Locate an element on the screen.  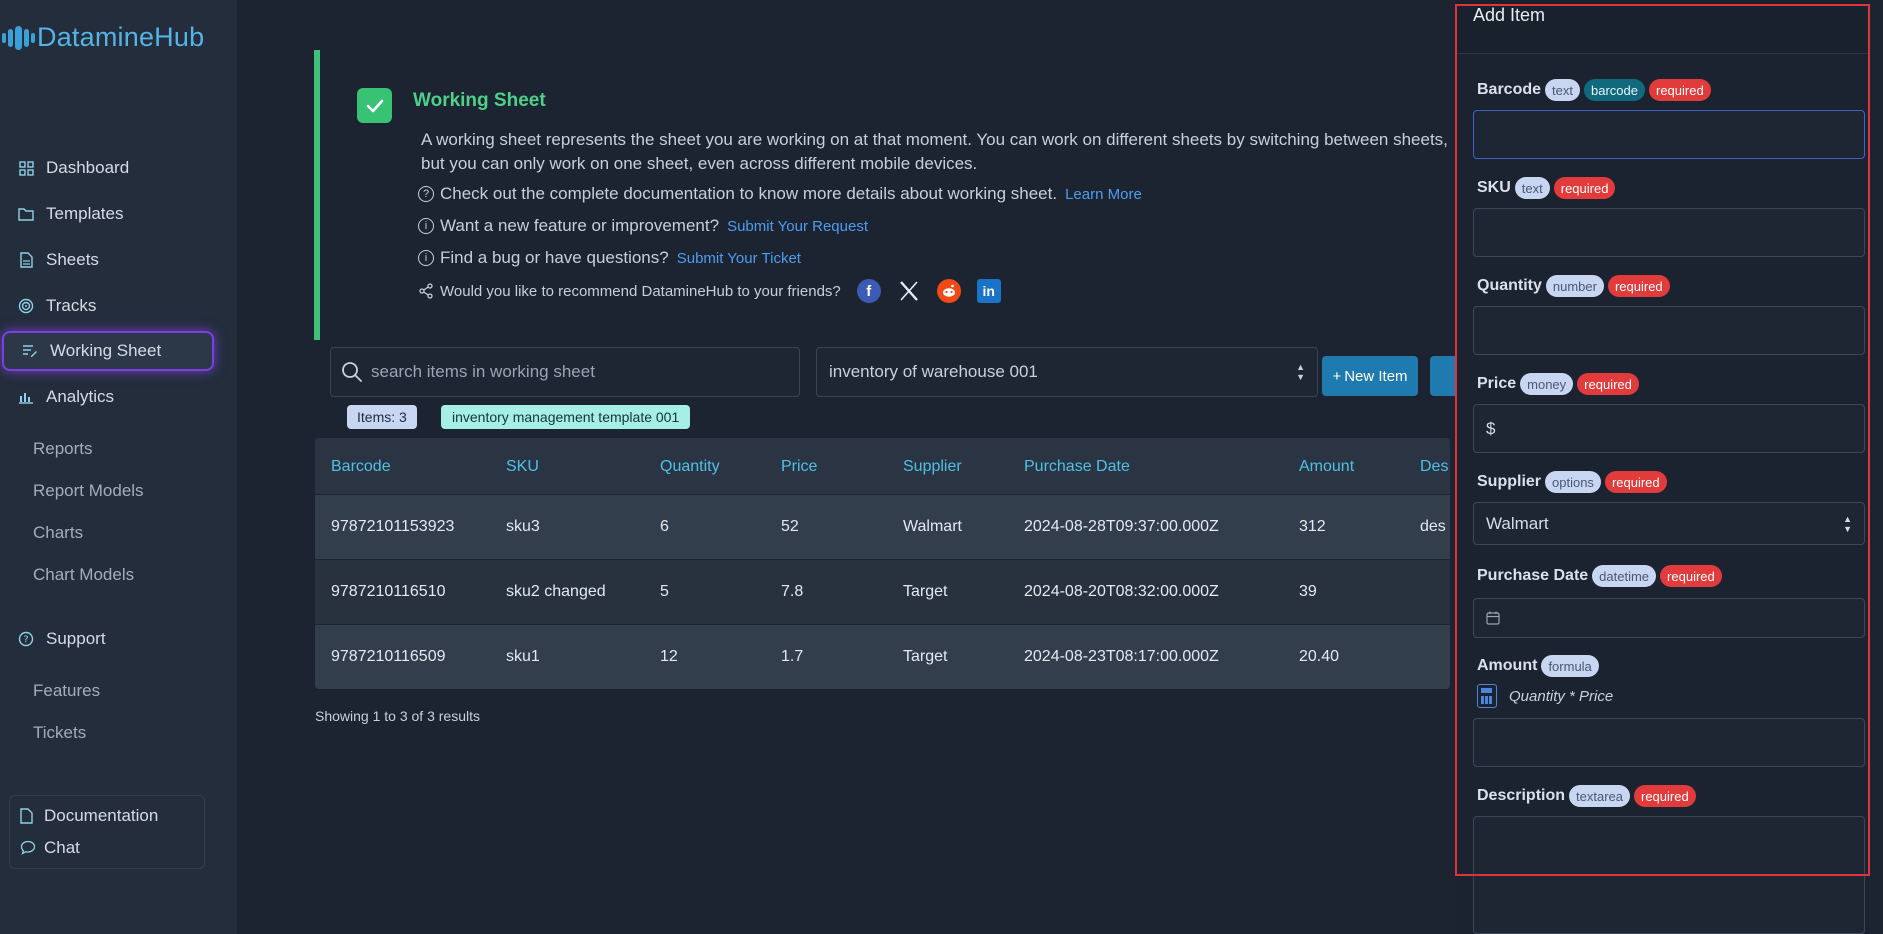
search-input is located at coordinates (571, 372).